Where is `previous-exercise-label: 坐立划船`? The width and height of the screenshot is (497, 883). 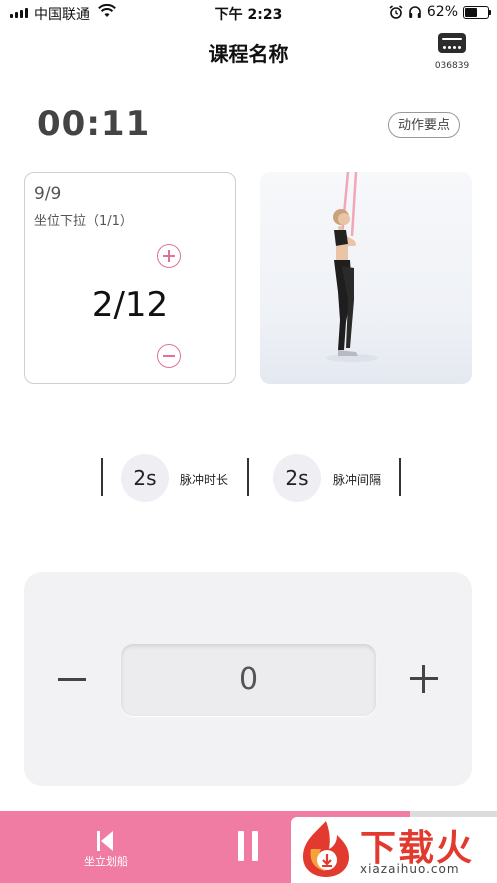 previous-exercise-label: 坐立划船 is located at coordinates (106, 861).